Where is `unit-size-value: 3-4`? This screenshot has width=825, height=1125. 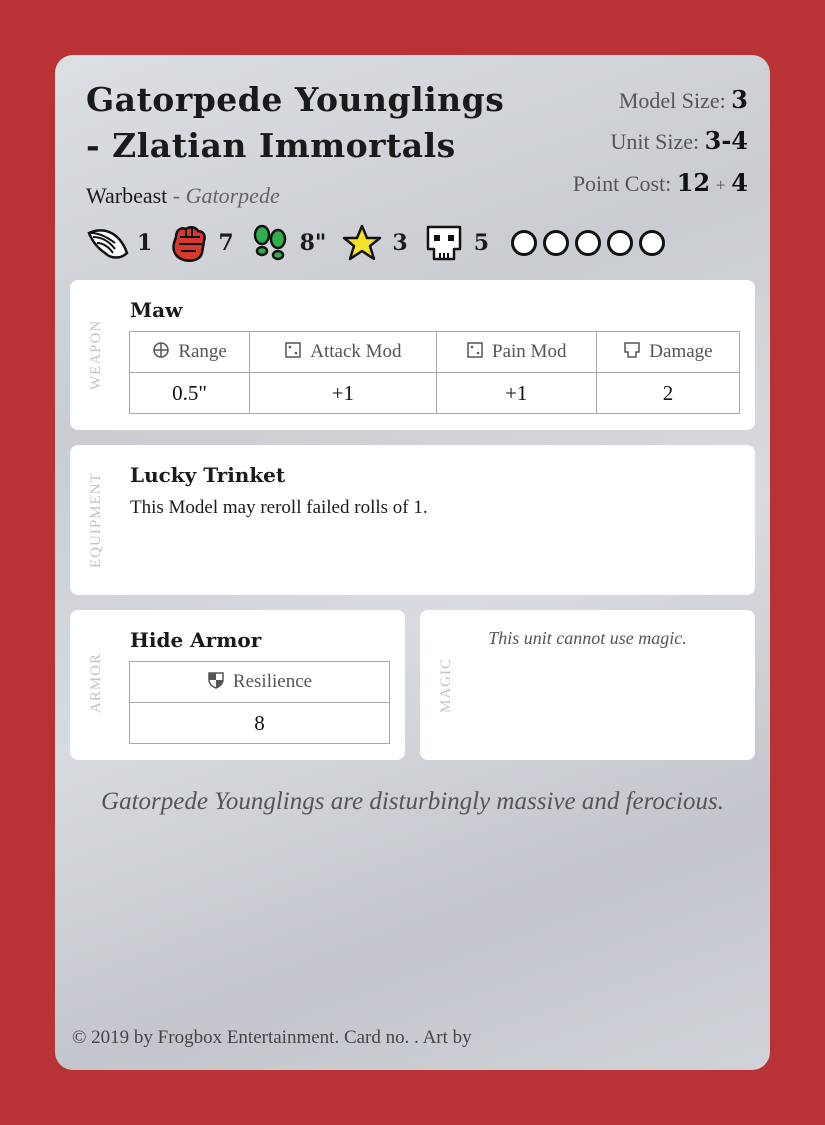
unit-size-value: 3-4 is located at coordinates (726, 140).